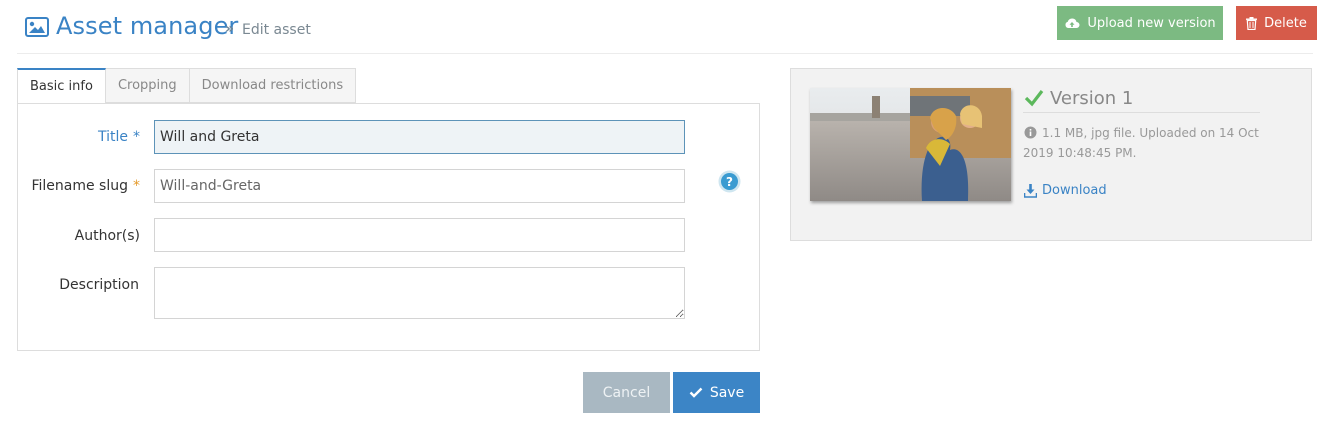 The width and height of the screenshot is (1330, 440). What do you see at coordinates (665, 53) in the screenshot?
I see `header-divider` at bounding box center [665, 53].